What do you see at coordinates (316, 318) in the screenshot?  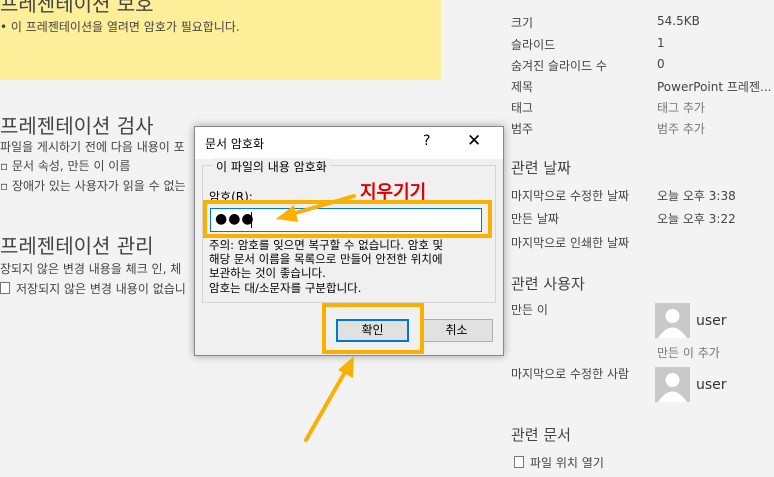 I see `annotation-arrows` at bounding box center [316, 318].